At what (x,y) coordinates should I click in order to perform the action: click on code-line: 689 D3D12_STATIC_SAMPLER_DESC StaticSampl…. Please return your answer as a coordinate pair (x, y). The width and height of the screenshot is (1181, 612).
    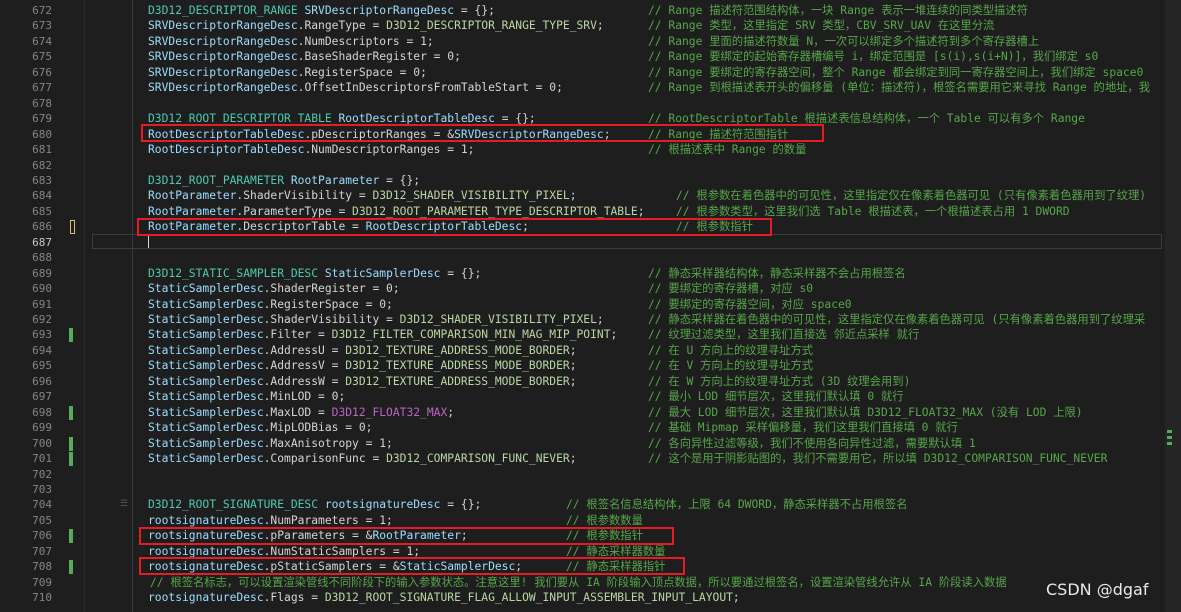
    Looking at the image, I should click on (590, 274).